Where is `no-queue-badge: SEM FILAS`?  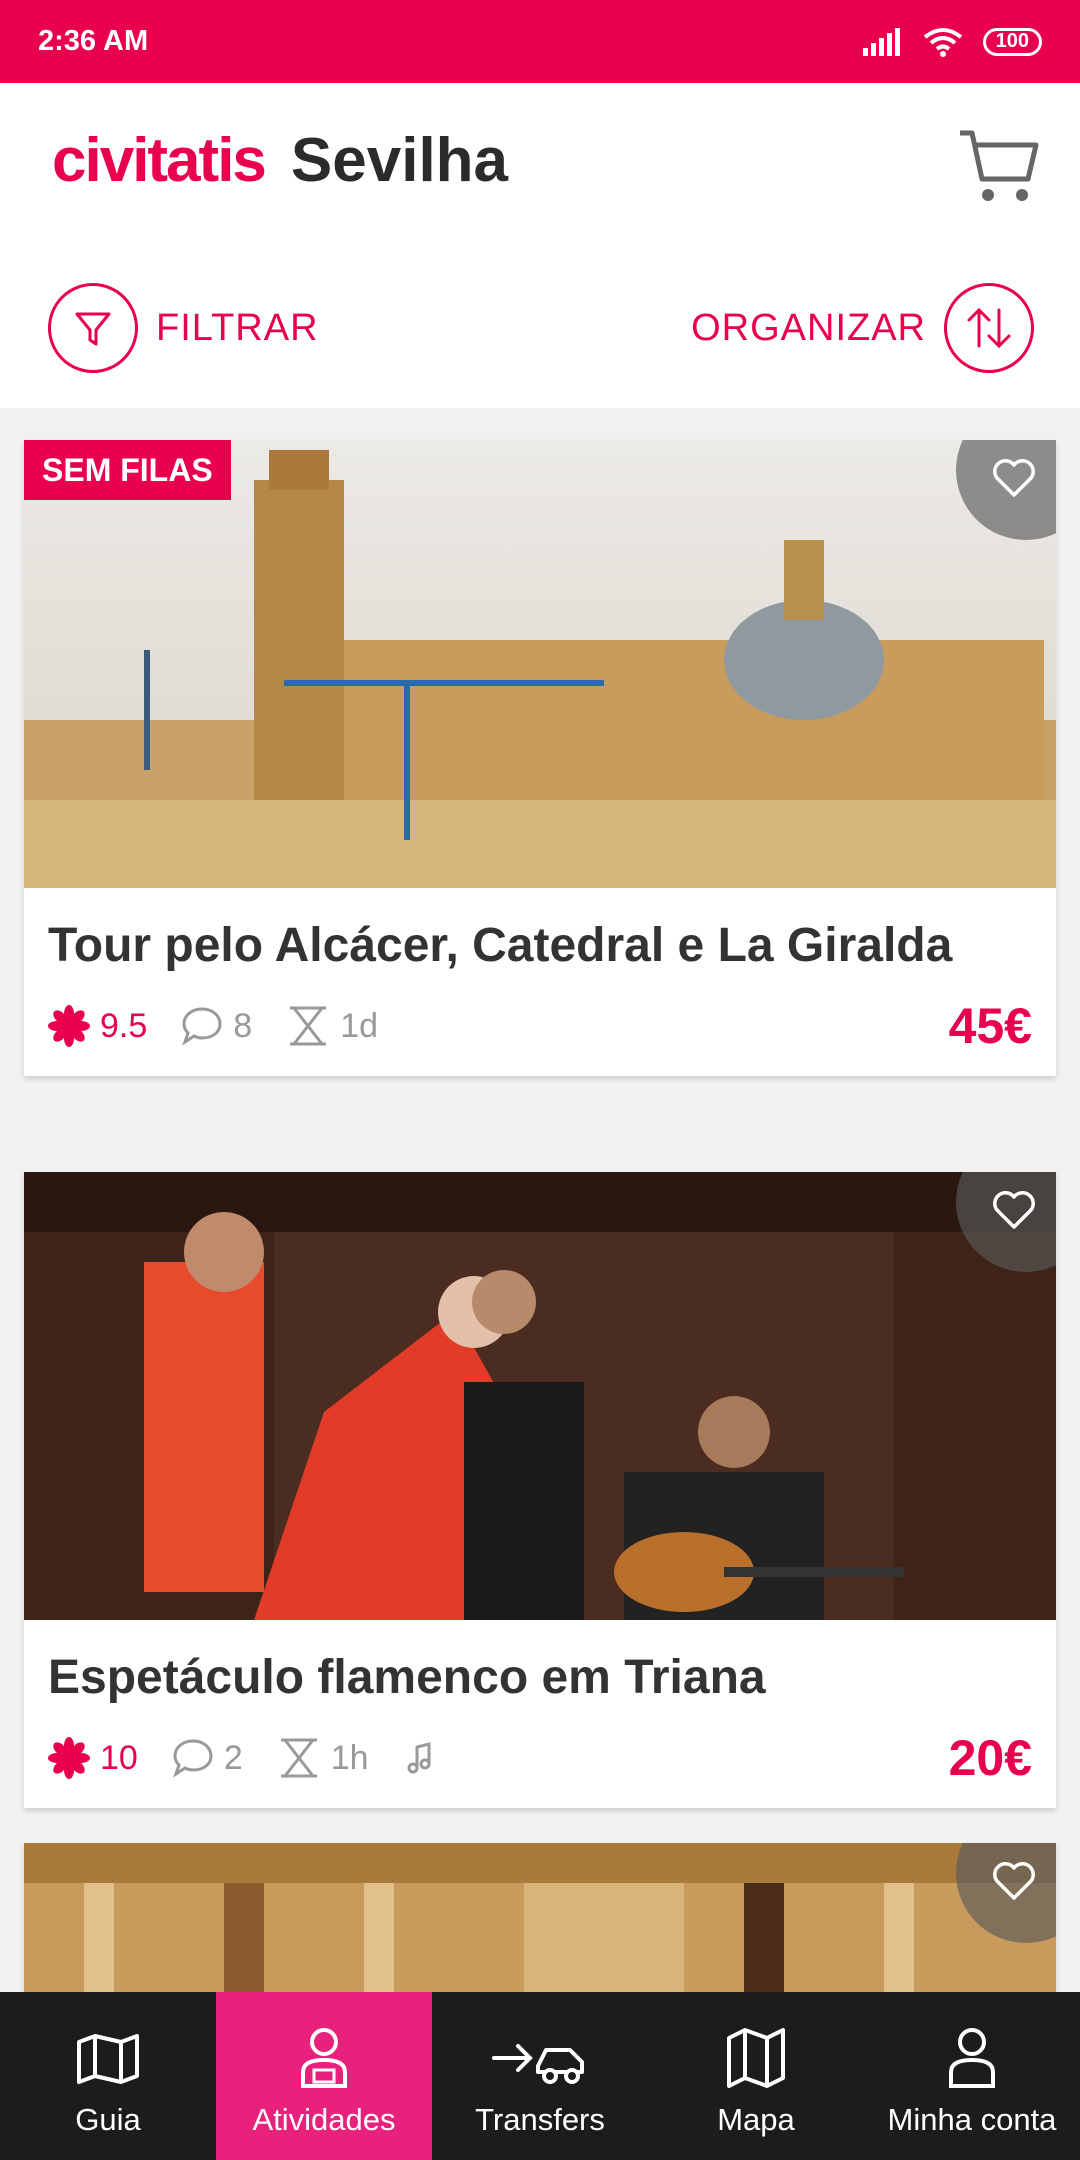 no-queue-badge: SEM FILAS is located at coordinates (127, 470).